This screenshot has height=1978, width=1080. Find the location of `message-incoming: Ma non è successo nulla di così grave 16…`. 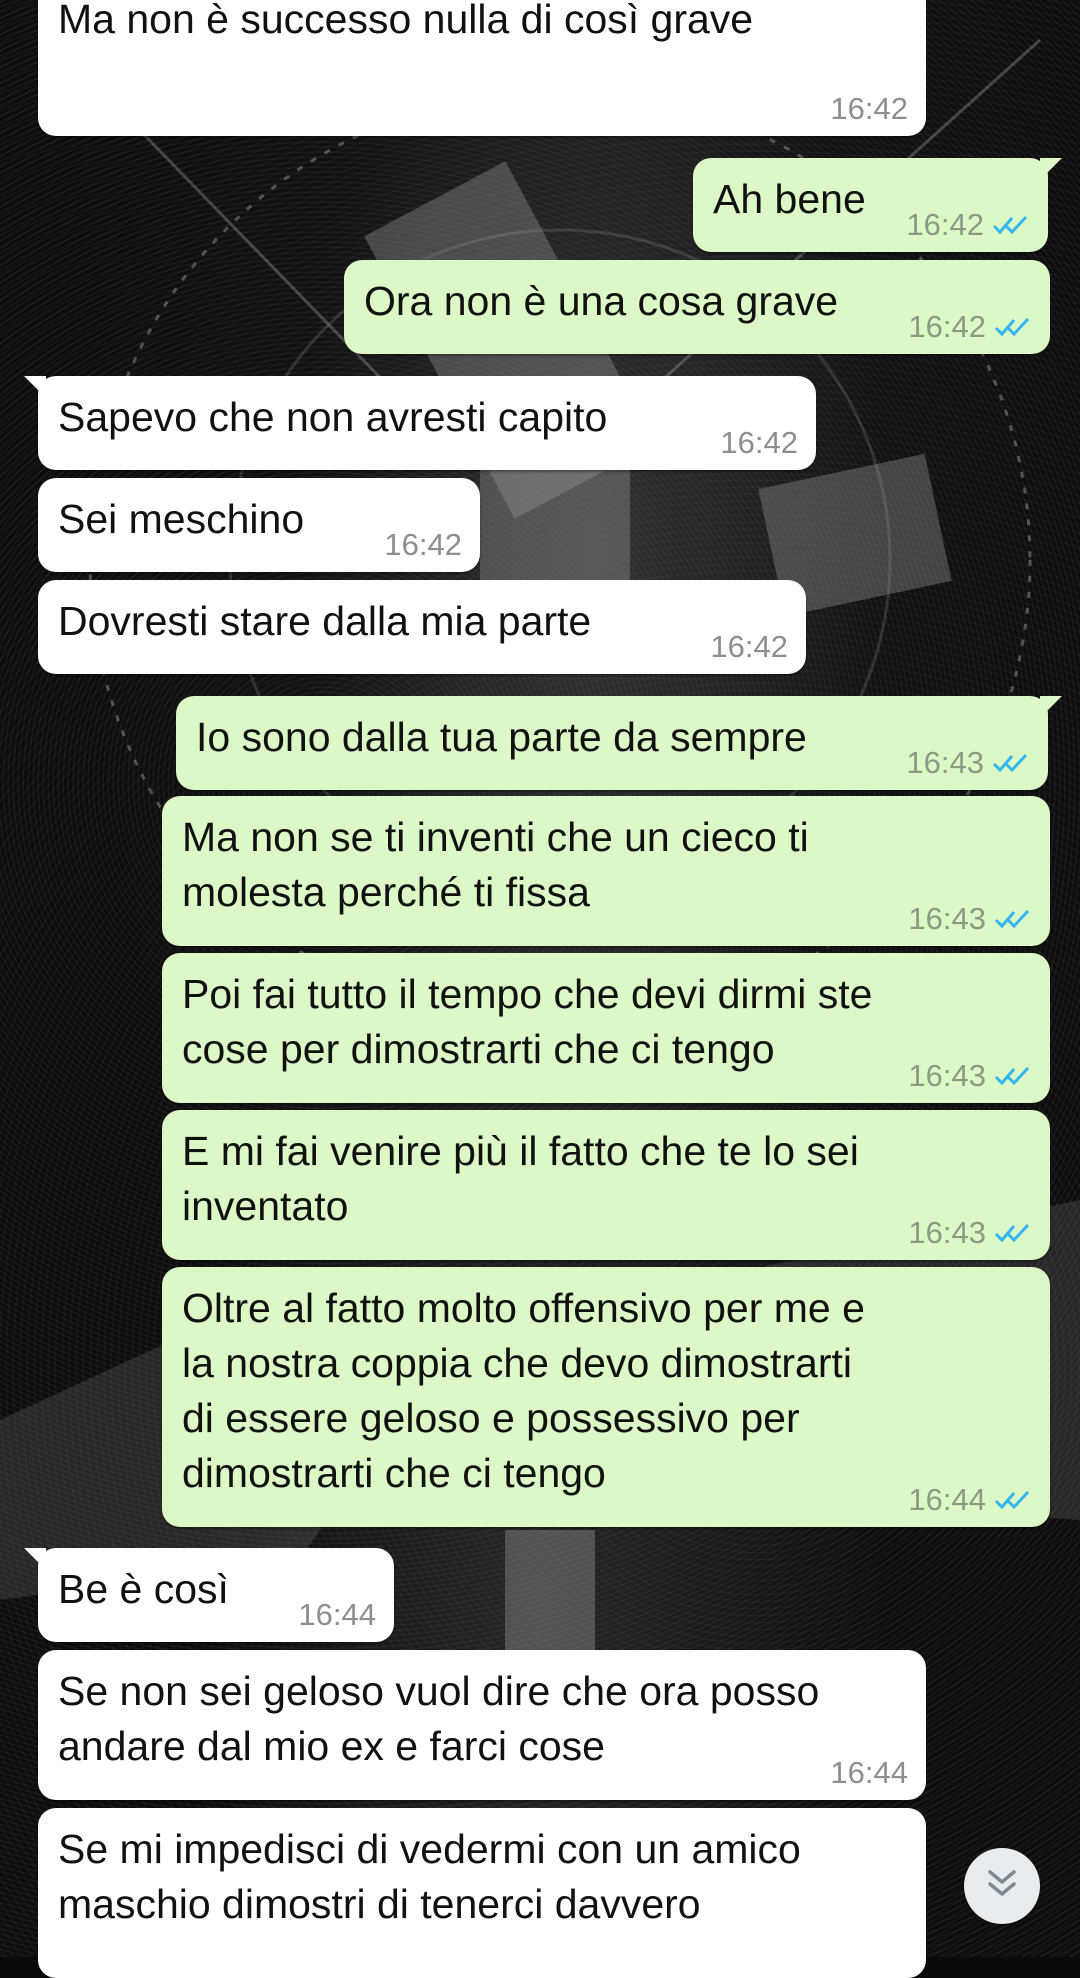

message-incoming: Ma non è successo nulla di così grave 16… is located at coordinates (482, 68).